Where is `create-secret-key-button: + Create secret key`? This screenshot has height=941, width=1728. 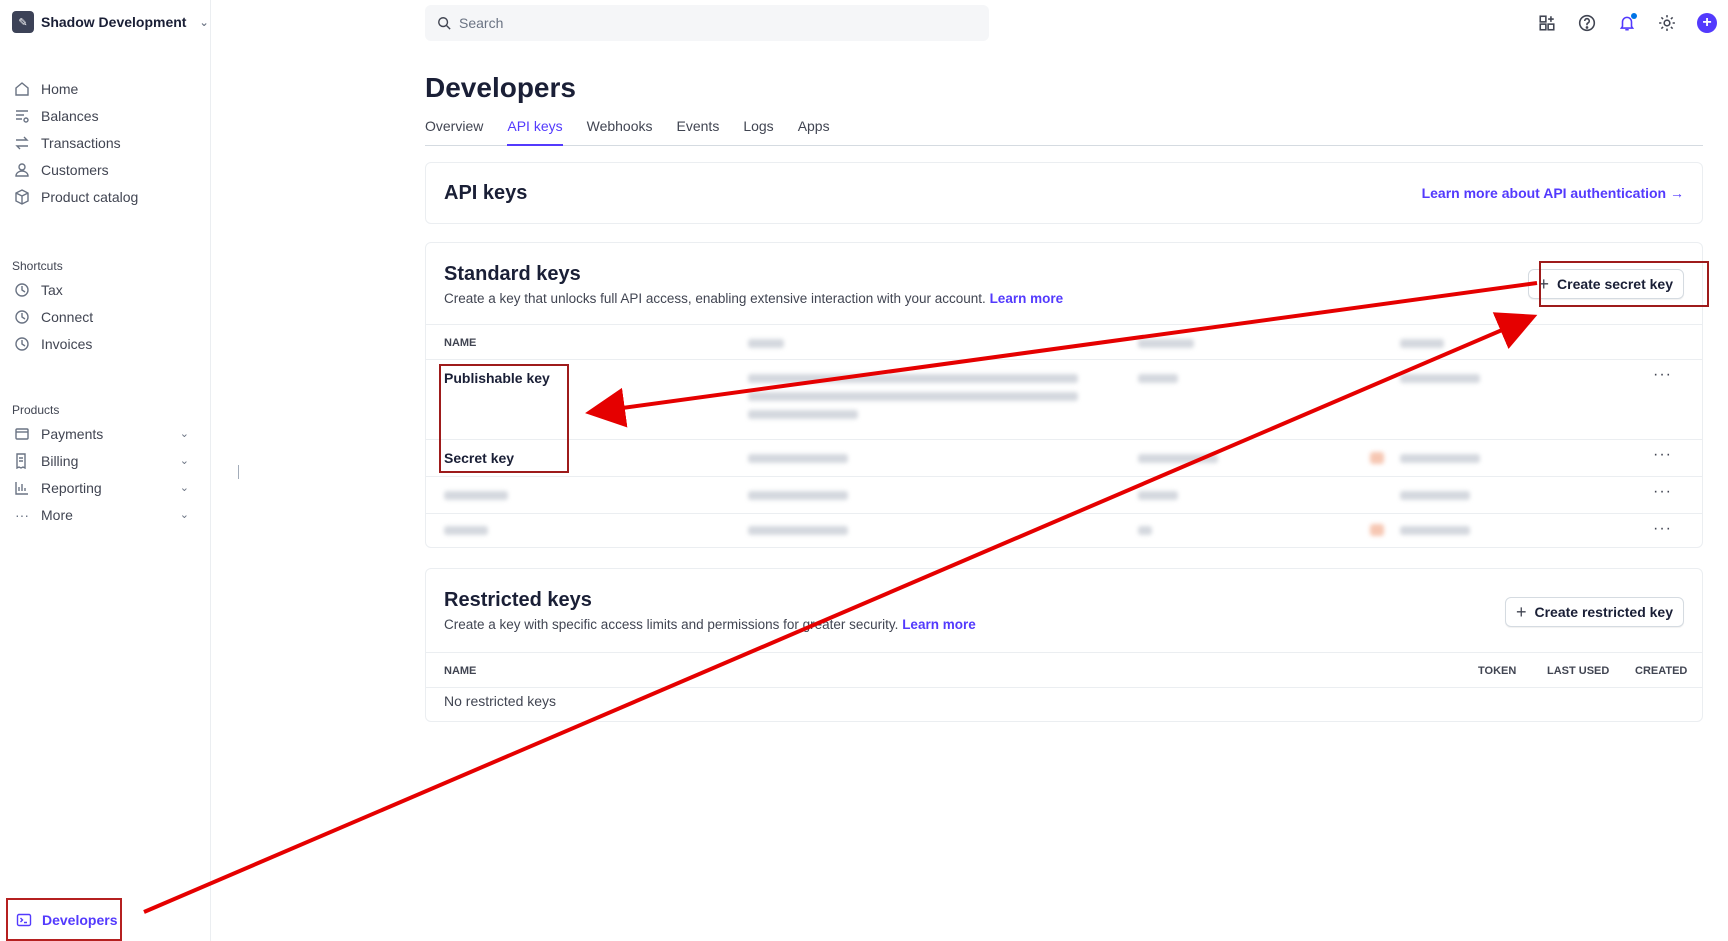
create-secret-key-button: + Create secret key is located at coordinates (1605, 284).